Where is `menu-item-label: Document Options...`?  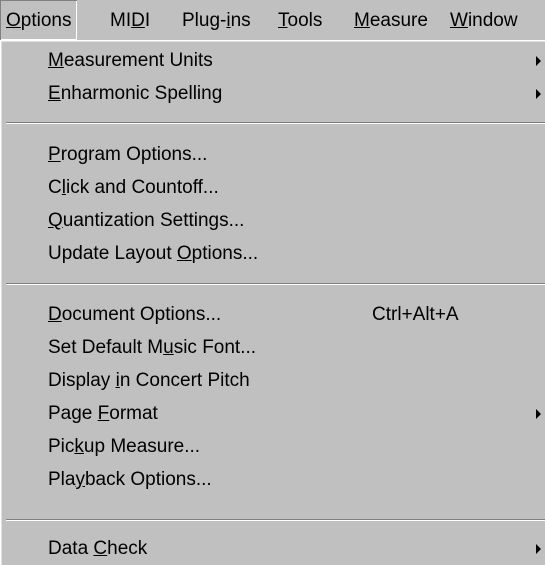 menu-item-label: Document Options... is located at coordinates (135, 314).